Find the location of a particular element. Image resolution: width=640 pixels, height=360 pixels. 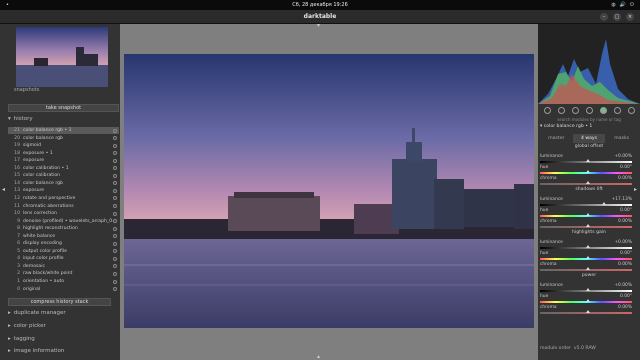

tab-master: master is located at coordinates (556, 138).